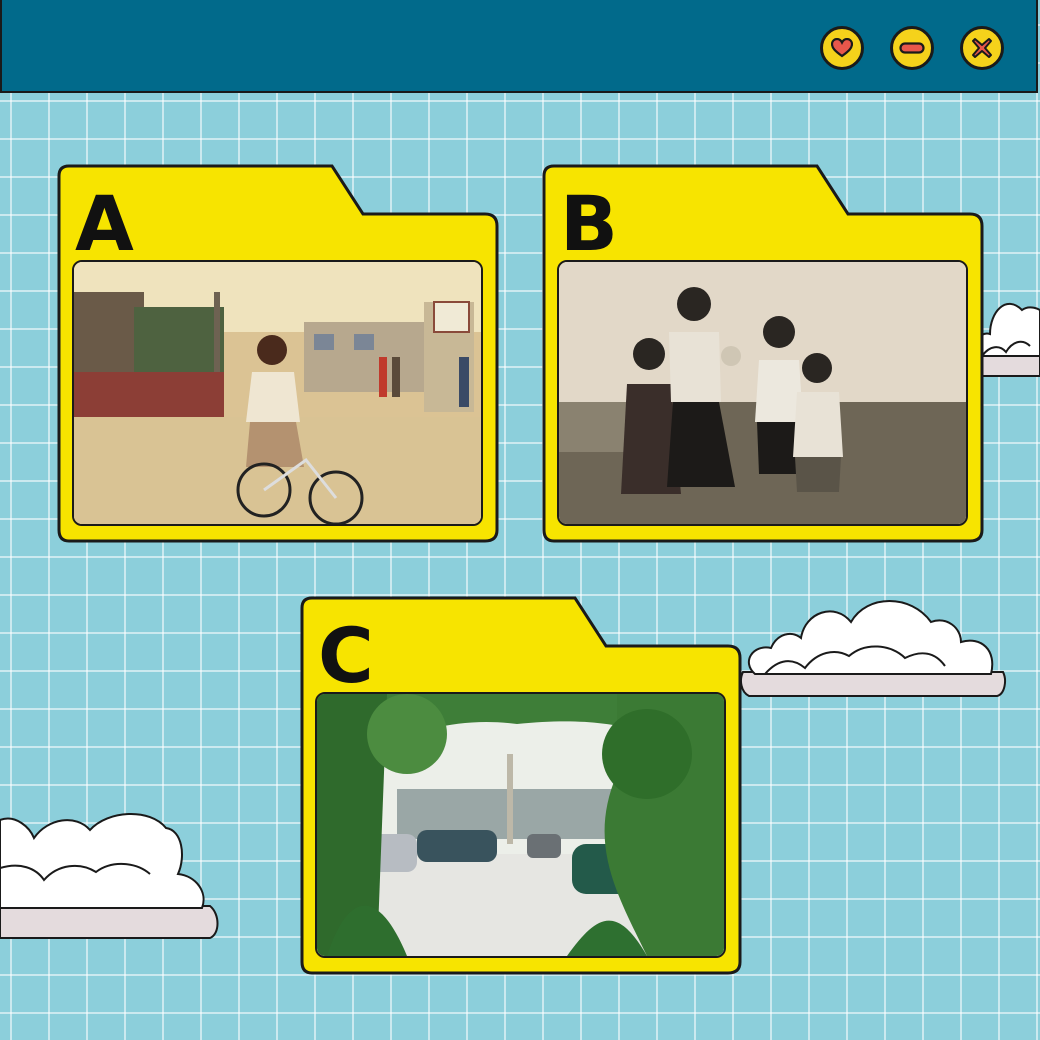  I want to click on photo-parking-lot-through-trees, so click(520, 825).